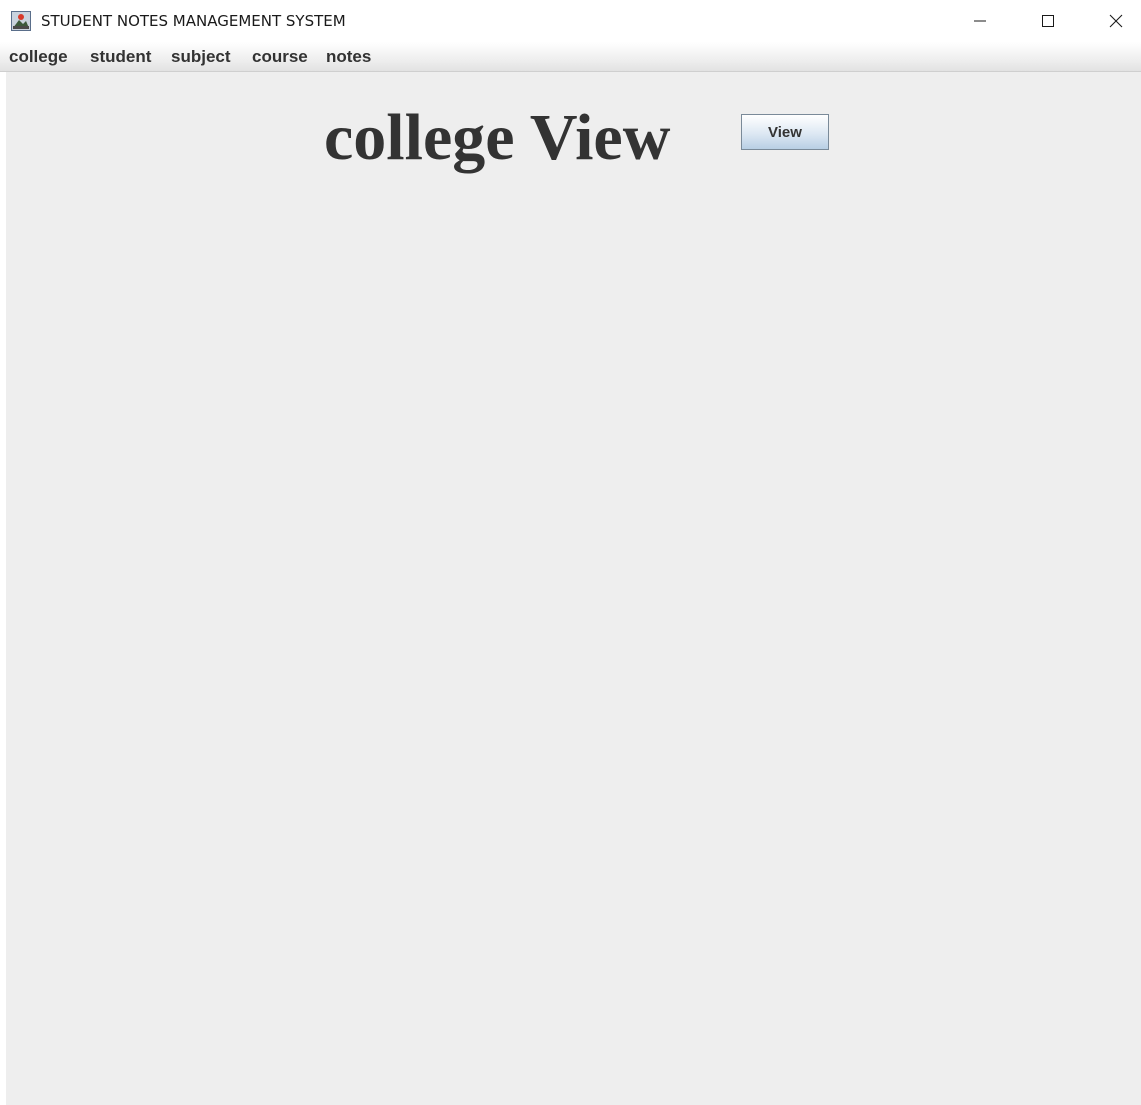 This screenshot has width=1141, height=1105. What do you see at coordinates (348, 57) in the screenshot?
I see `menu-notes: notes` at bounding box center [348, 57].